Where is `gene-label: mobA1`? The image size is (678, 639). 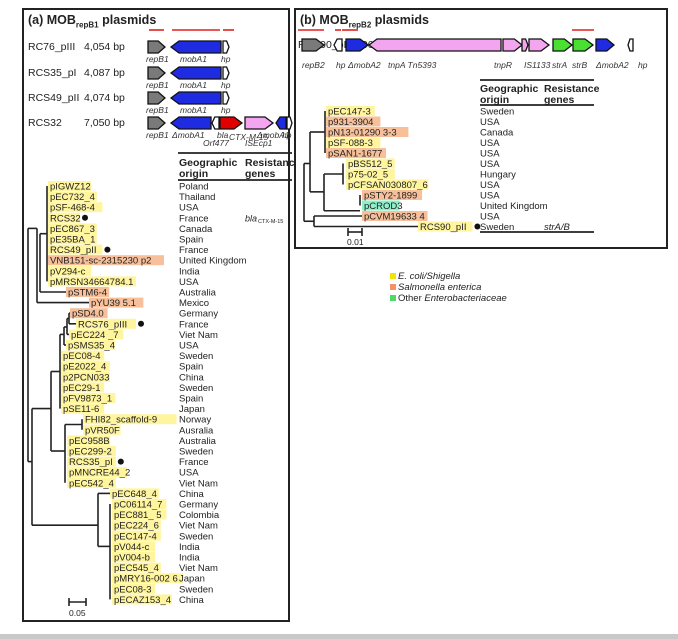 gene-label: mobA1 is located at coordinates (193, 59).